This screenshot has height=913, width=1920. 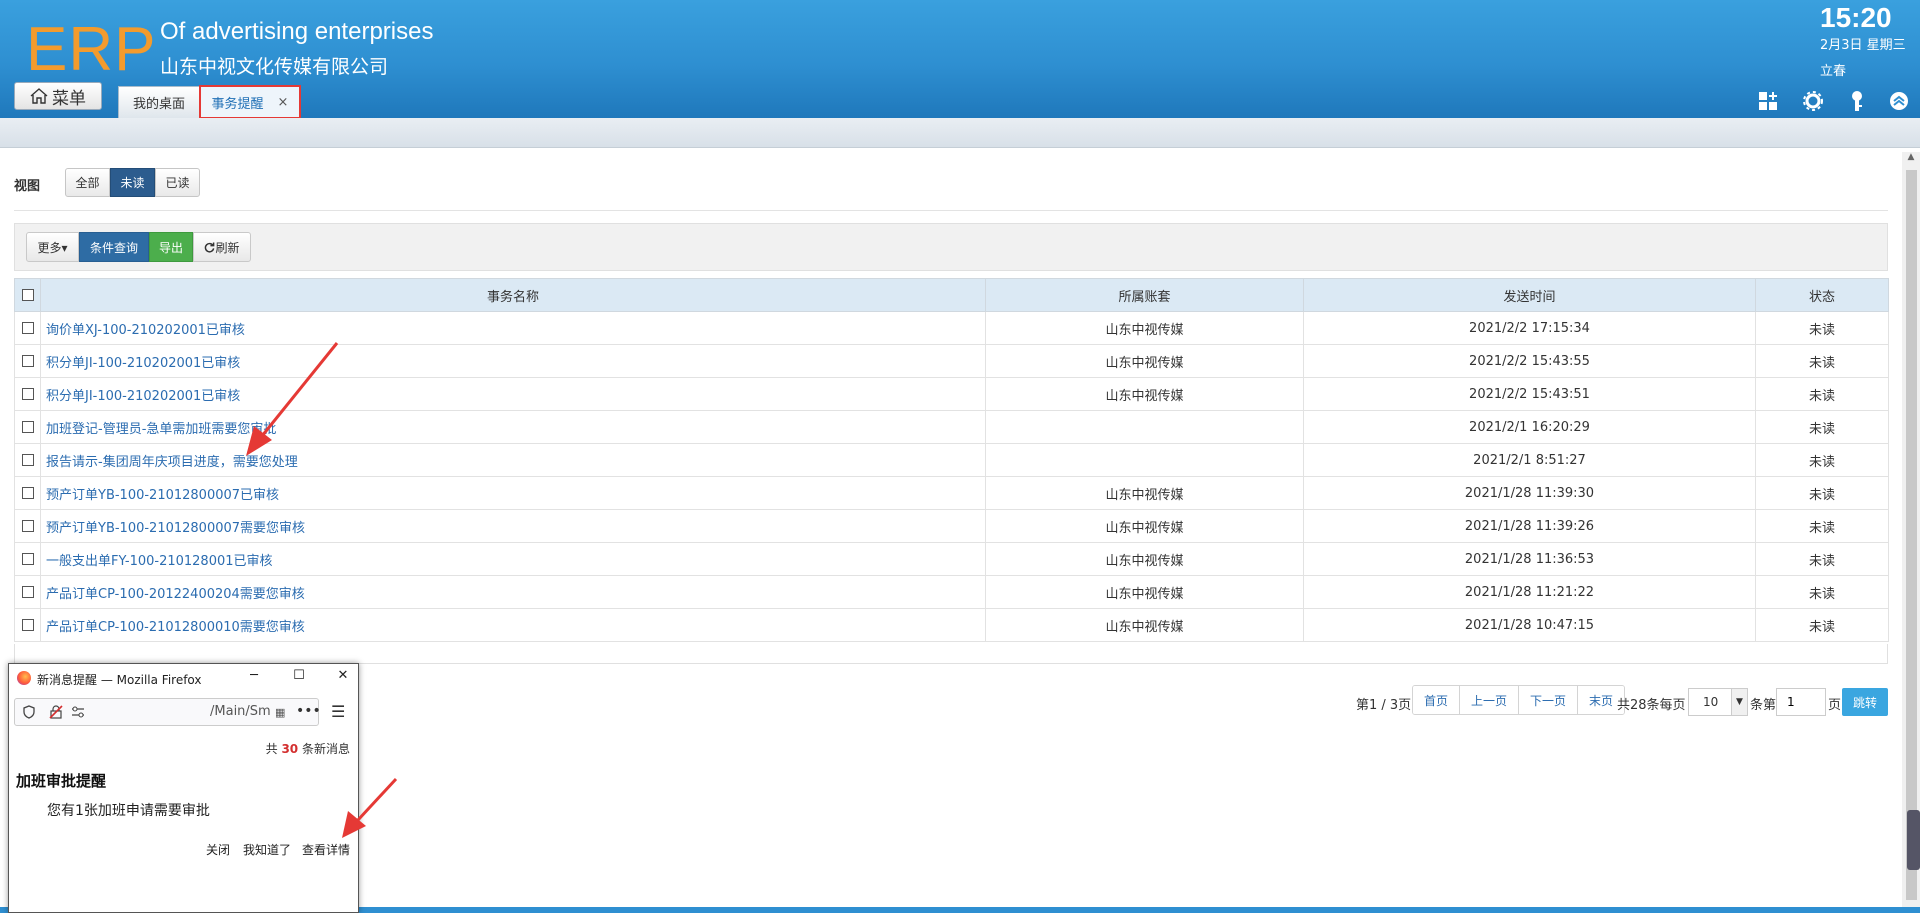 I want to click on popup-url-bar: /Main/Sm ▦ •••, so click(x=167, y=712).